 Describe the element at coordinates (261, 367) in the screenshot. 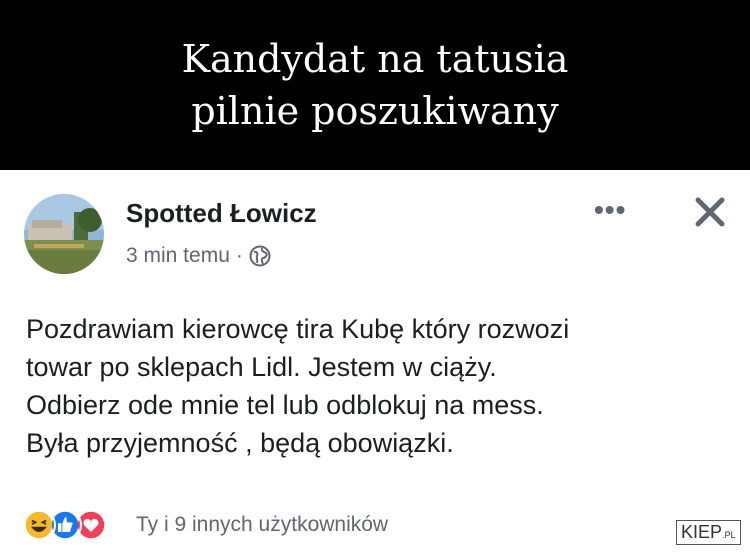

I see `post-body-line: towar po sklepach Lidl. Jestem w ciąży.` at that location.